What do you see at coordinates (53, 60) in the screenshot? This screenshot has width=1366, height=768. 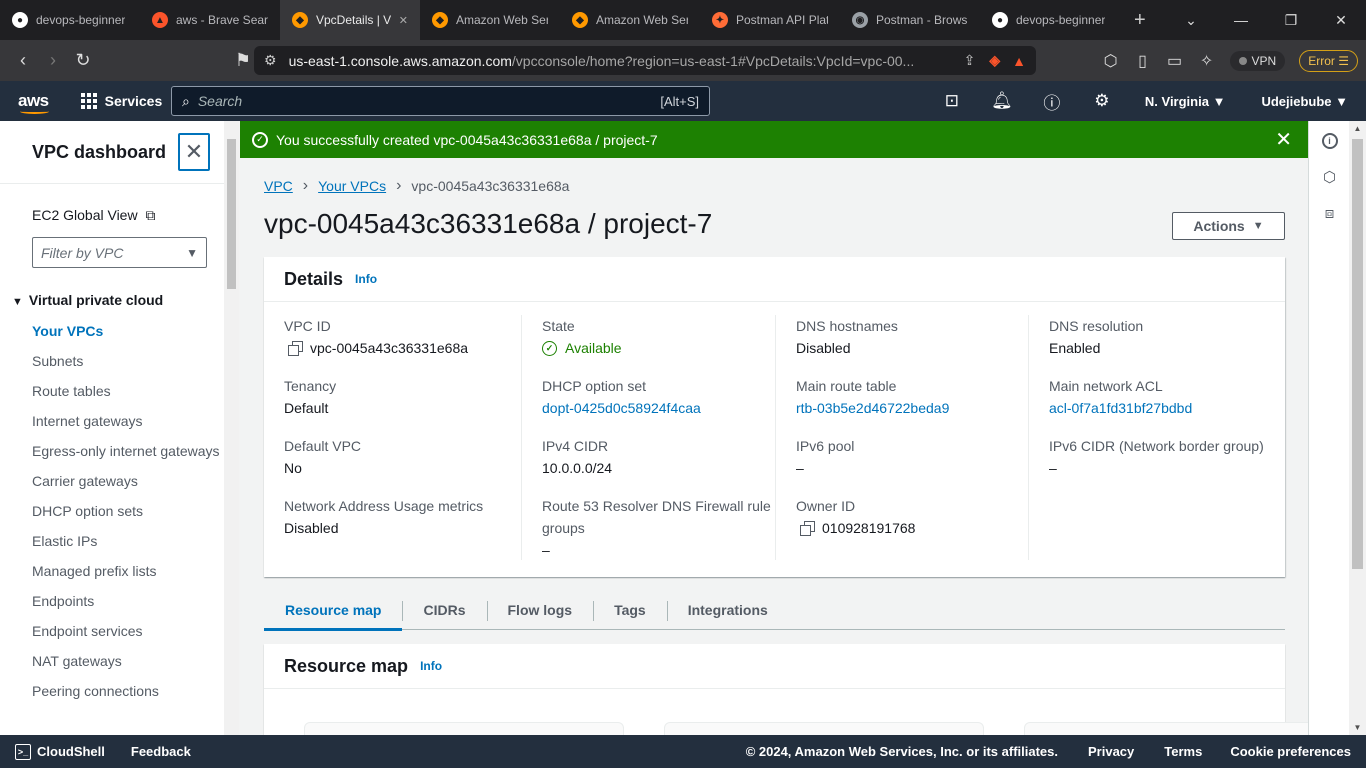 I see `forward-button: ›` at bounding box center [53, 60].